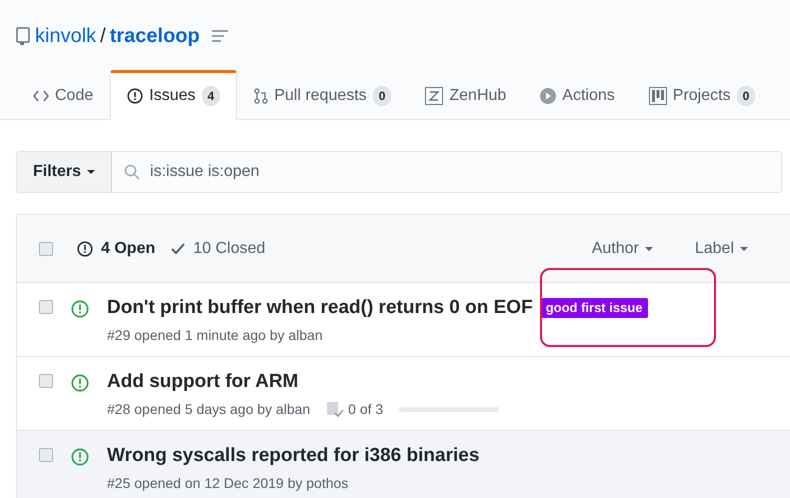  What do you see at coordinates (116, 248) in the screenshot?
I see `open-issues-link: 4 Open` at bounding box center [116, 248].